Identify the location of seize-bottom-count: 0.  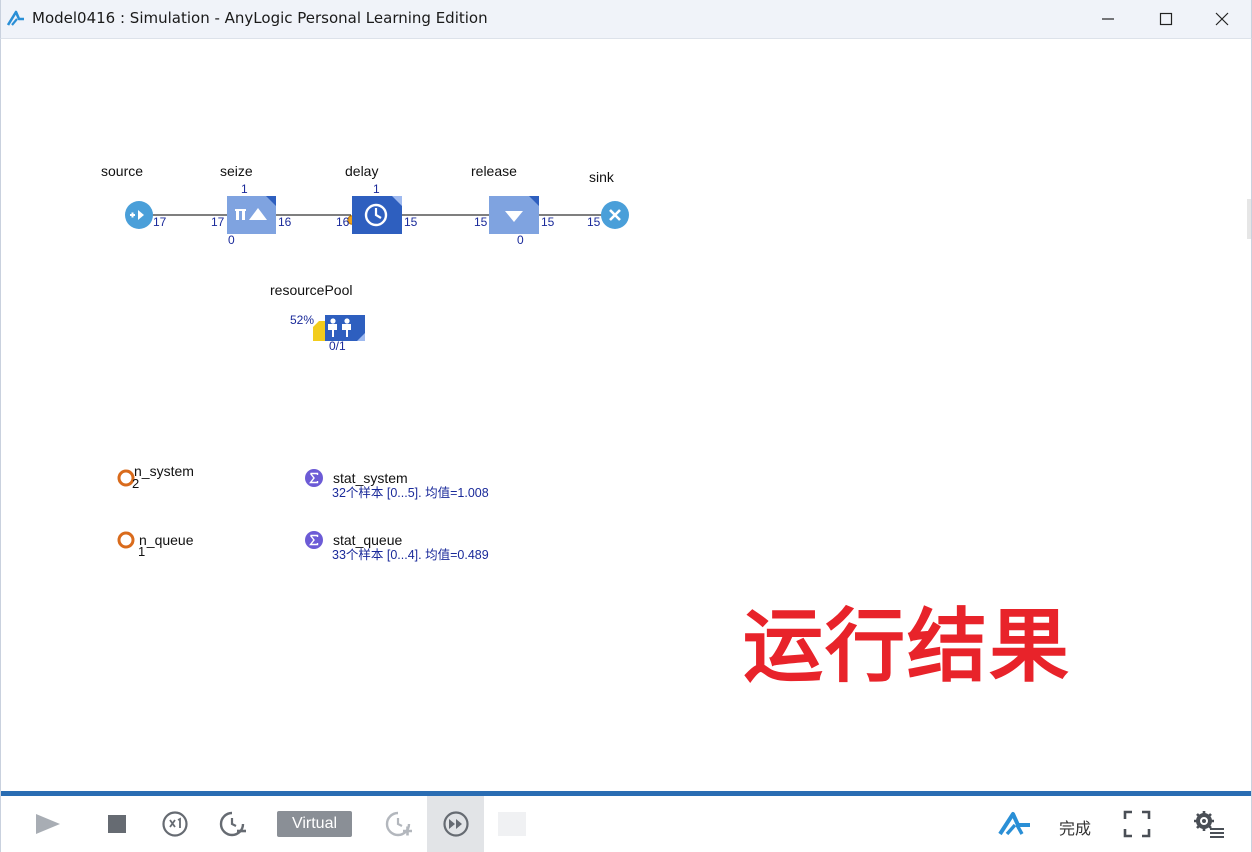
(231, 240).